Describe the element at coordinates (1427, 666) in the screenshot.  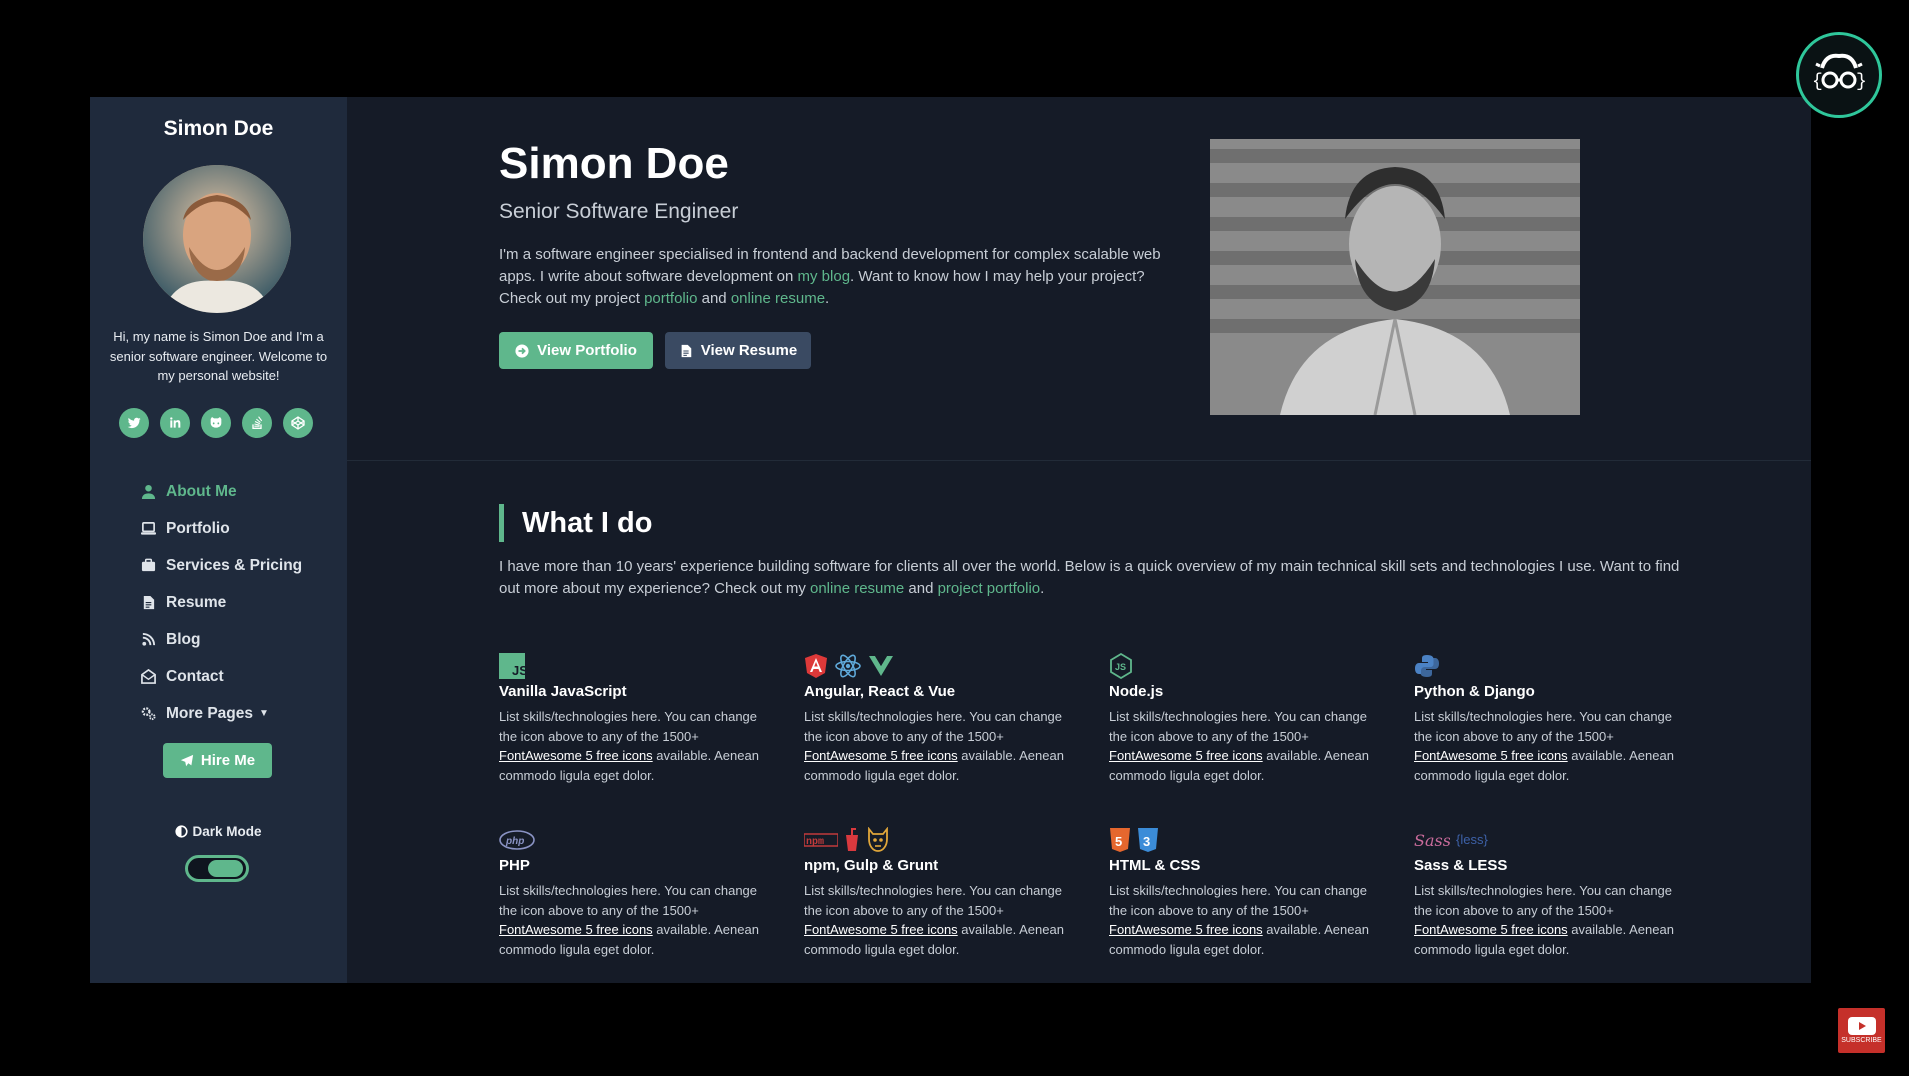
I see `python-icon` at that location.